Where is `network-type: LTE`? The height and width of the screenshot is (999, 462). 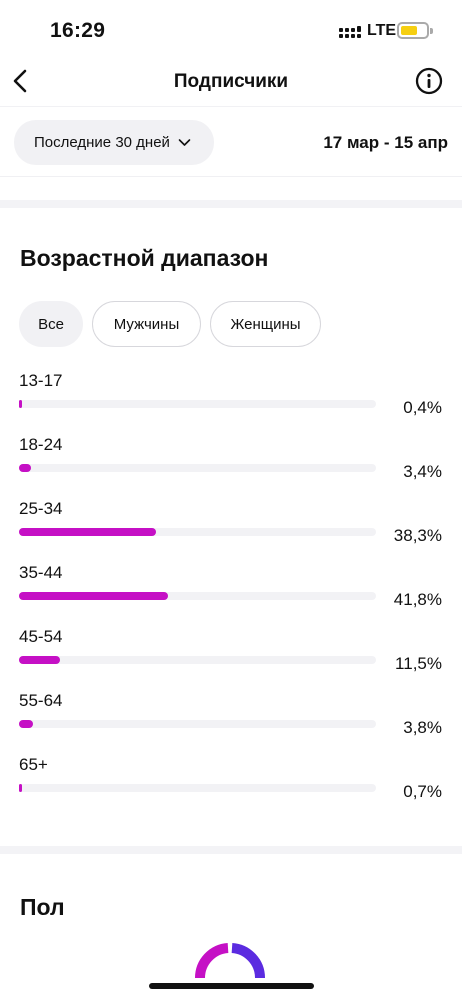
network-type: LTE is located at coordinates (382, 30).